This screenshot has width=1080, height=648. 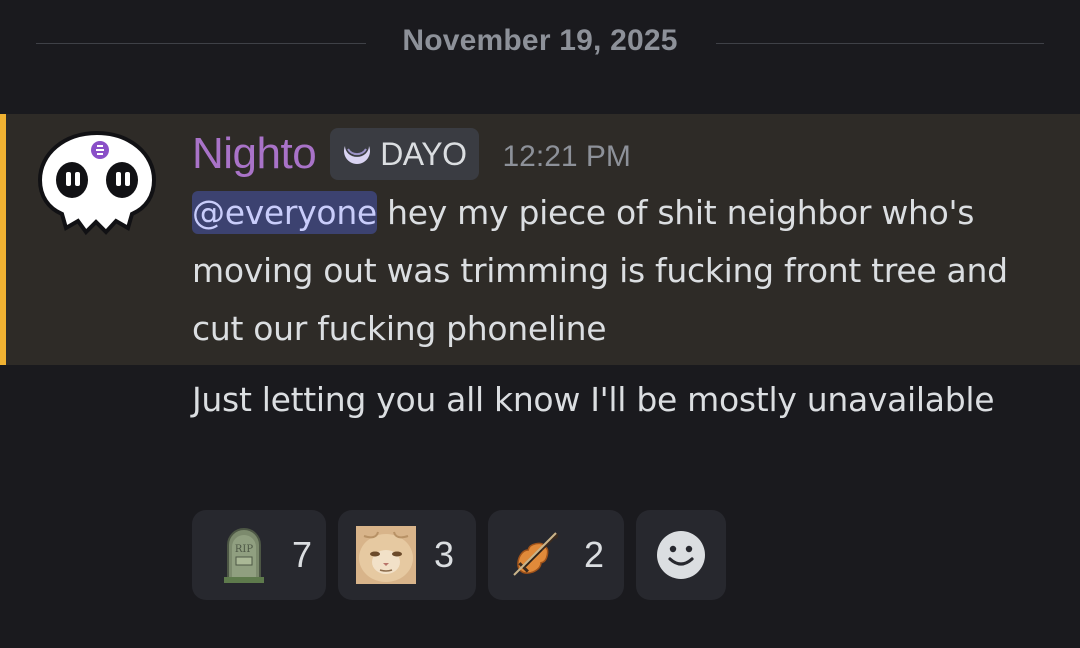 What do you see at coordinates (423, 153) in the screenshot?
I see `server-tag-label: DAYO` at bounding box center [423, 153].